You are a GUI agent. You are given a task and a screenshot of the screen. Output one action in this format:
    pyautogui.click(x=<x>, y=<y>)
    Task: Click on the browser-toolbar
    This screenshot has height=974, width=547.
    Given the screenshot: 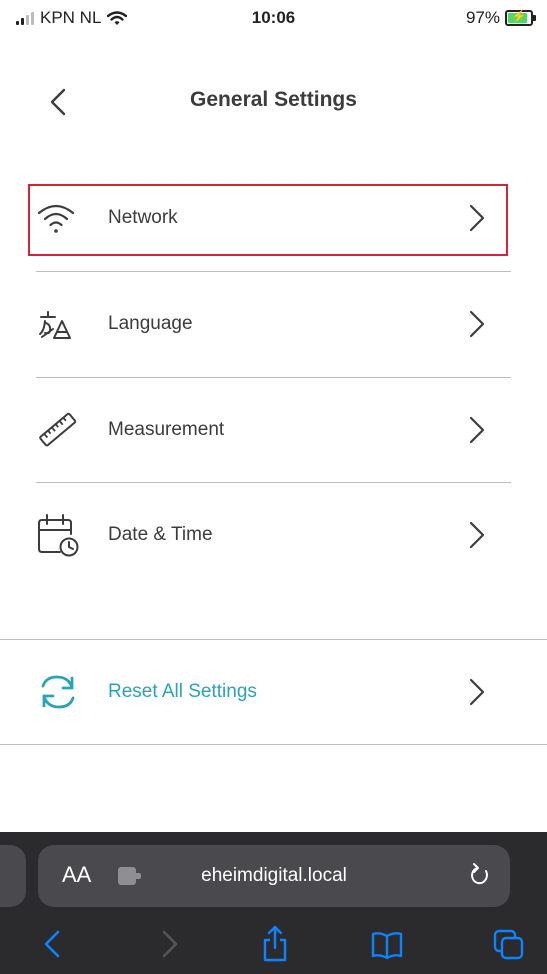 What is the action you would take?
    pyautogui.click(x=273, y=947)
    